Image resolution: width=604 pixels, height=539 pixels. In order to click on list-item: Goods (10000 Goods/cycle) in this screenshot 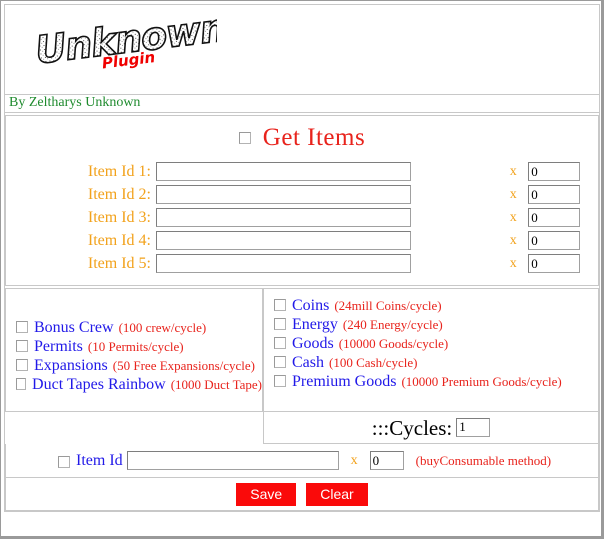, I will do `click(436, 344)`.